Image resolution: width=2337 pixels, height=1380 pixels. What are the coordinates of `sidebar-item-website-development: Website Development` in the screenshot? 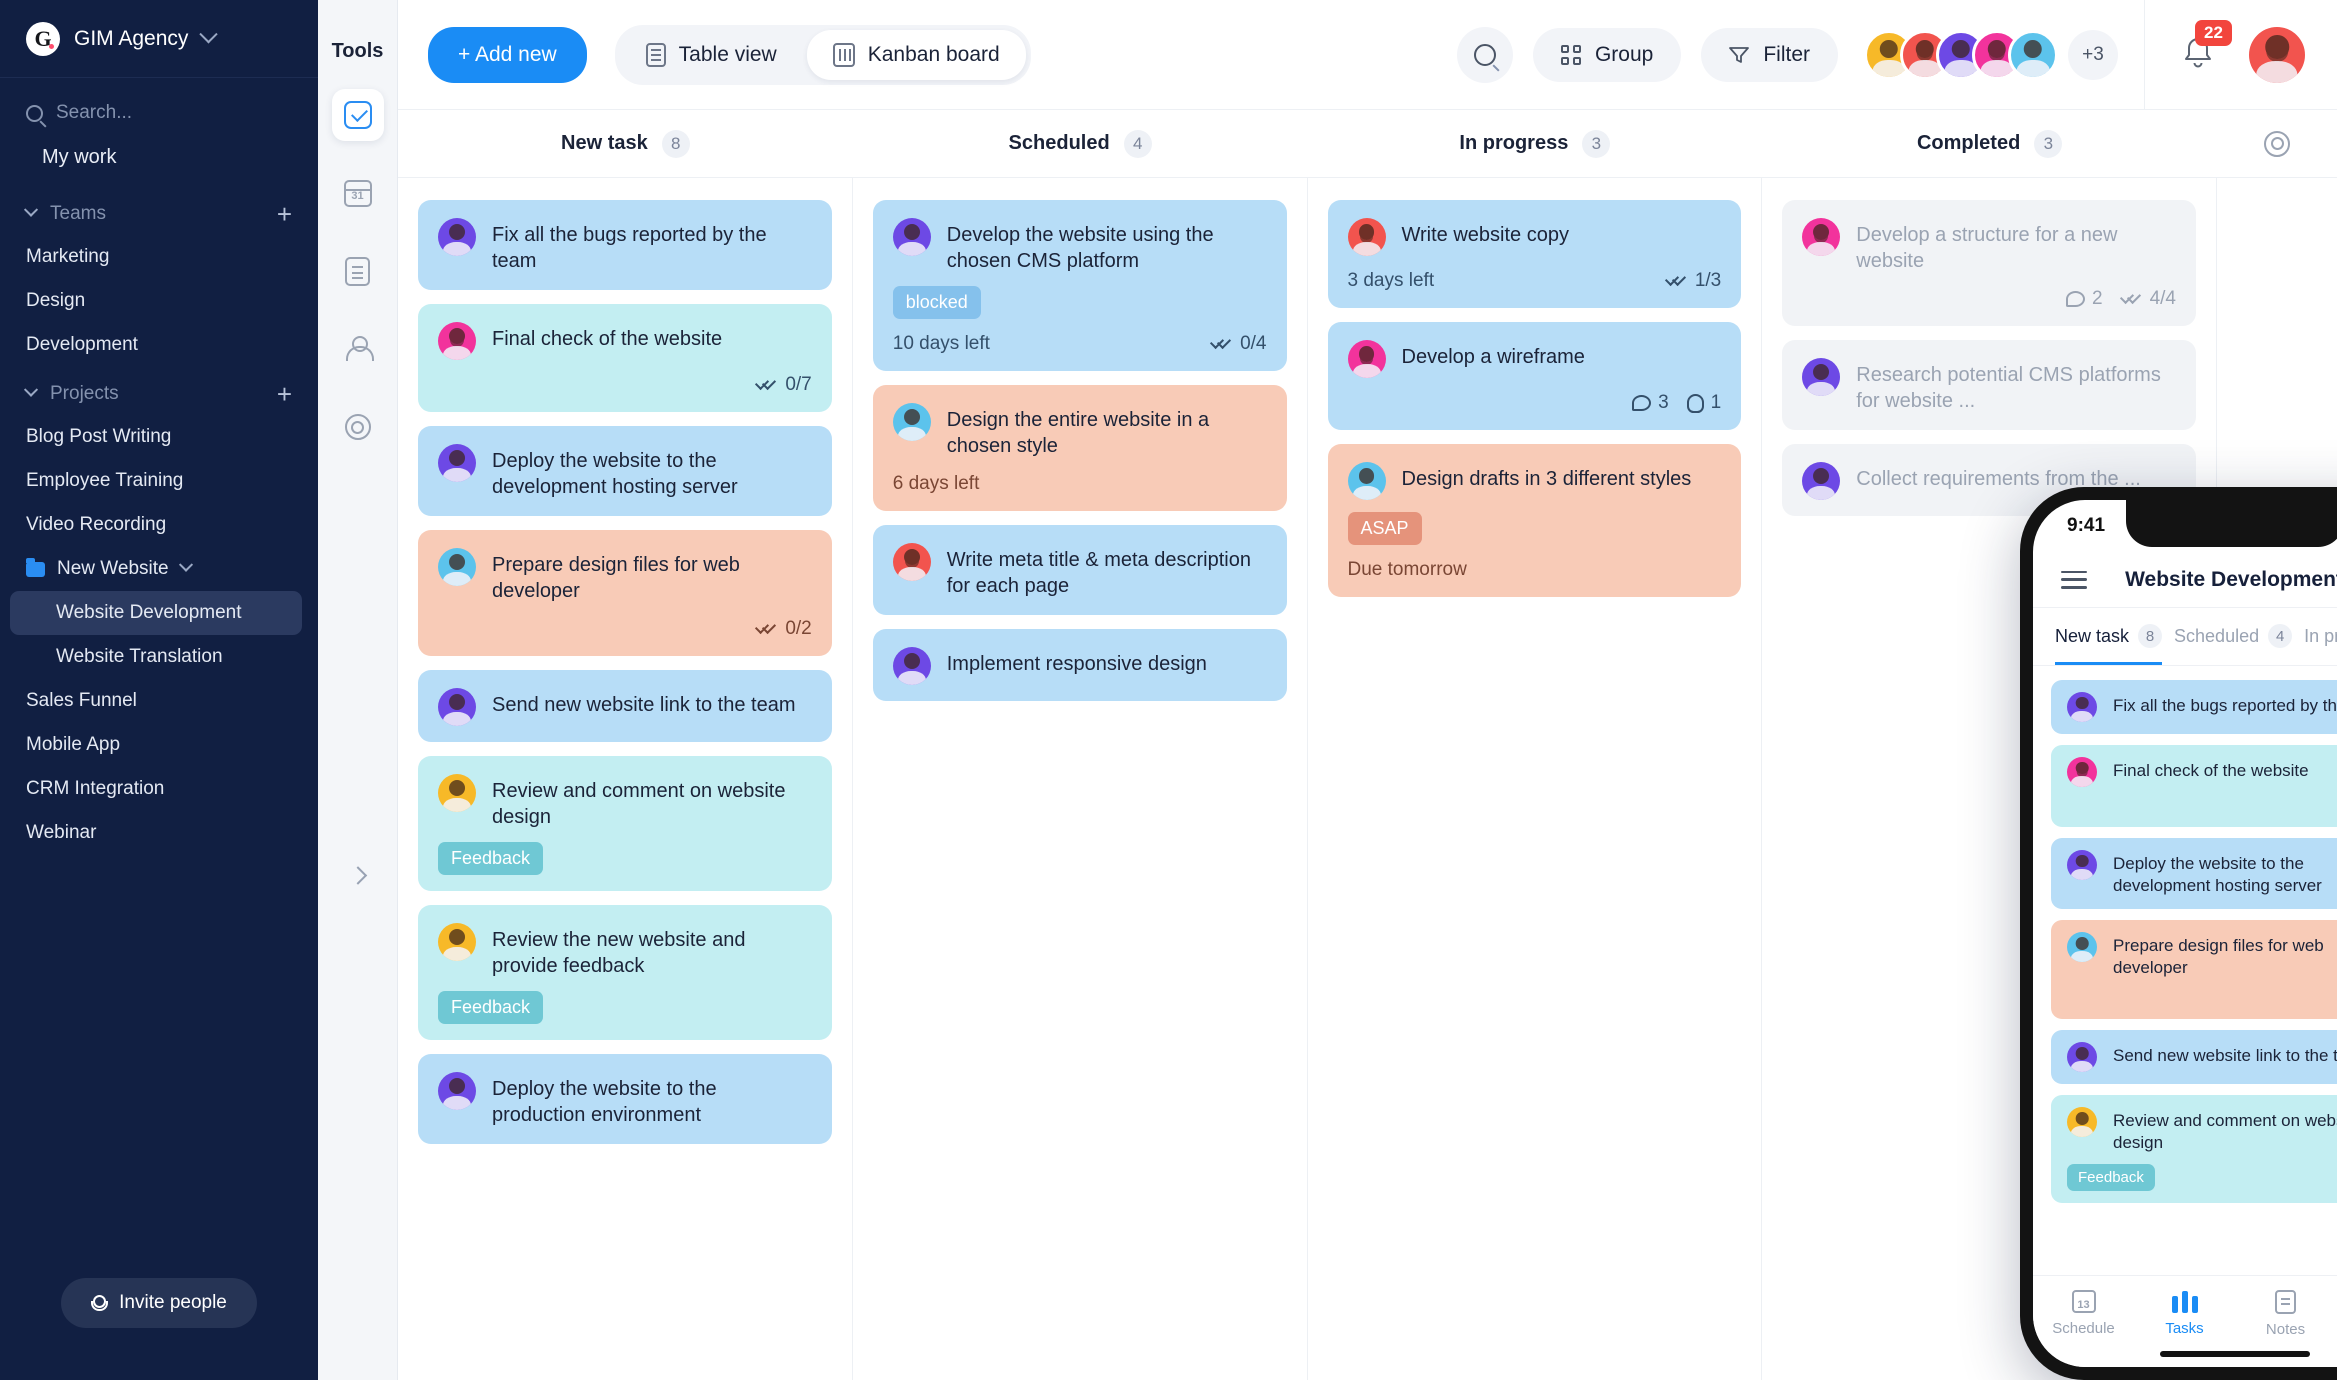 It's located at (156, 613).